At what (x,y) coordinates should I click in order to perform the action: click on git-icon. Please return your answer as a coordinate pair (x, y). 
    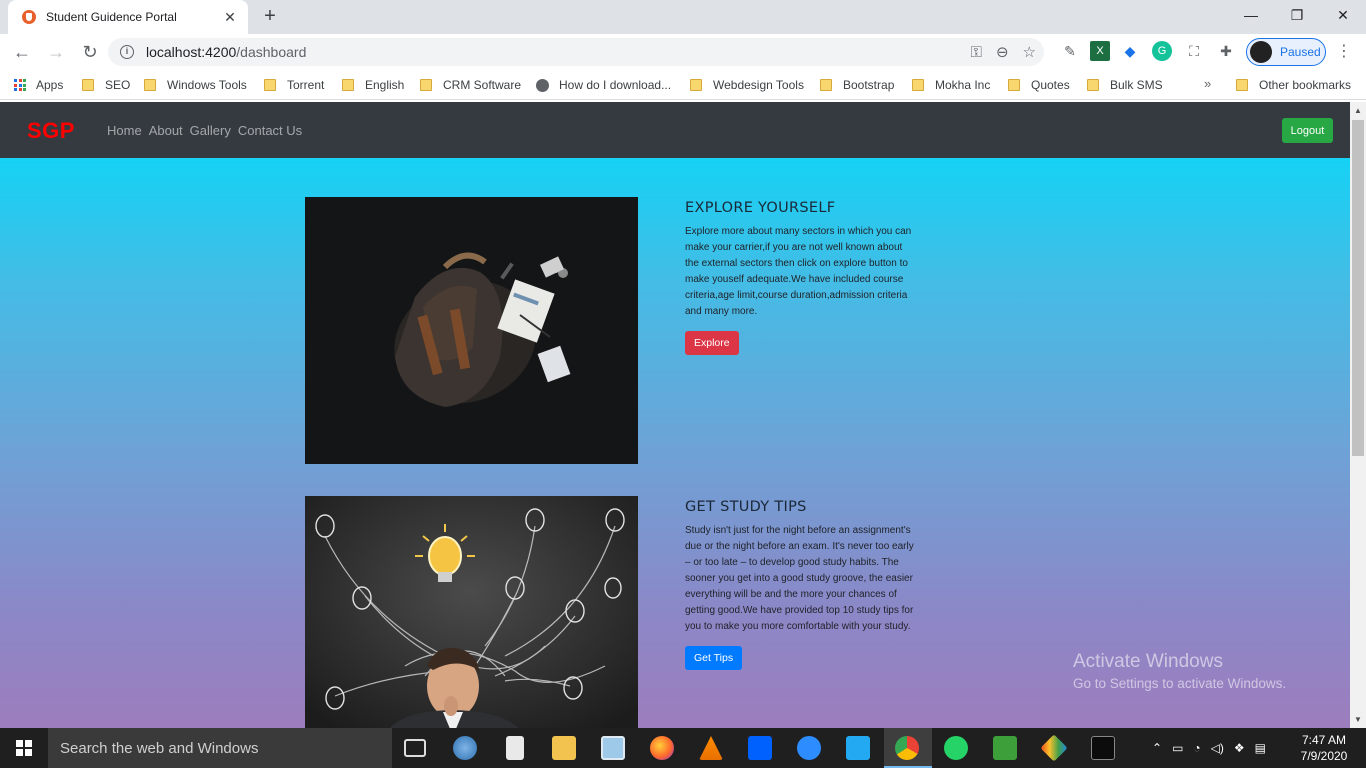
    Looking at the image, I should click on (1054, 748).